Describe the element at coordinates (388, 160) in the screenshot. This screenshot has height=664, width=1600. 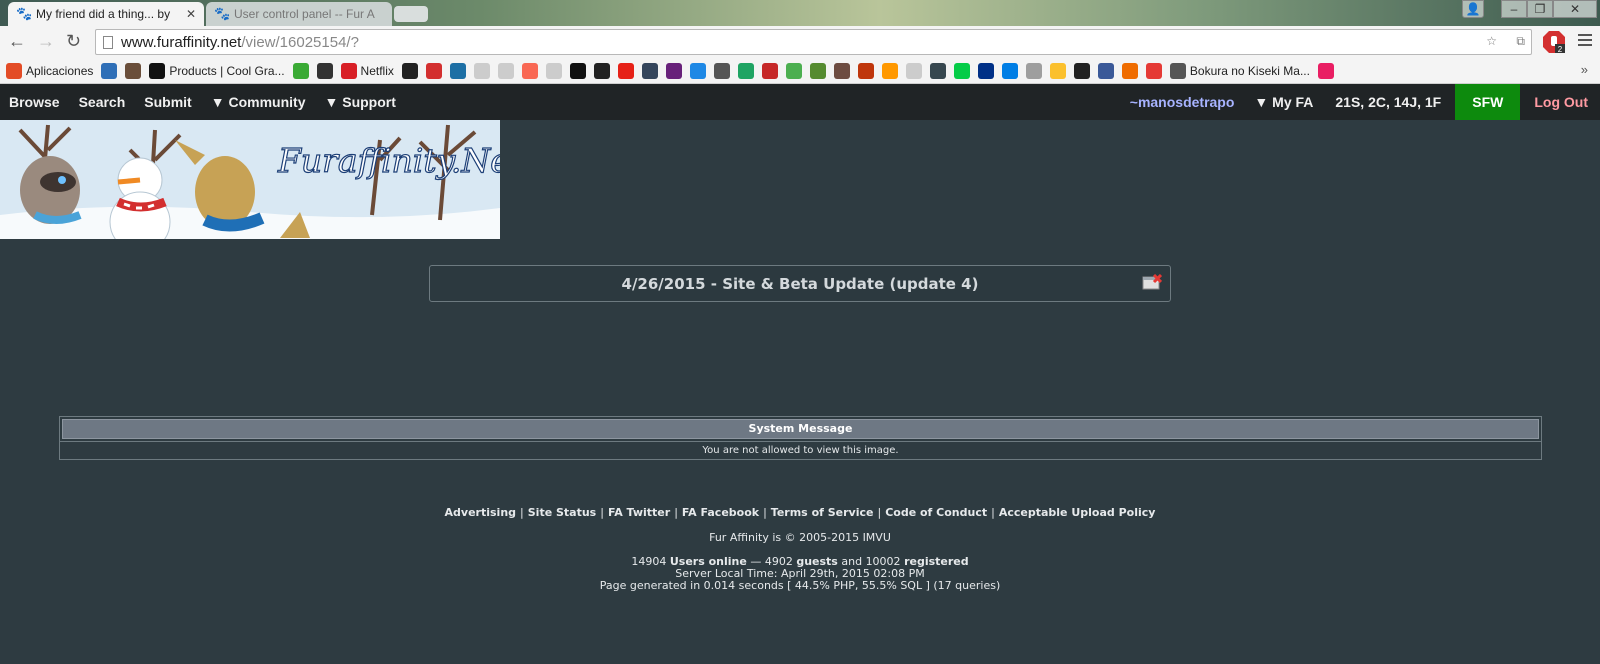
I see `banner-logo-text: Furaffinity.Net` at that location.